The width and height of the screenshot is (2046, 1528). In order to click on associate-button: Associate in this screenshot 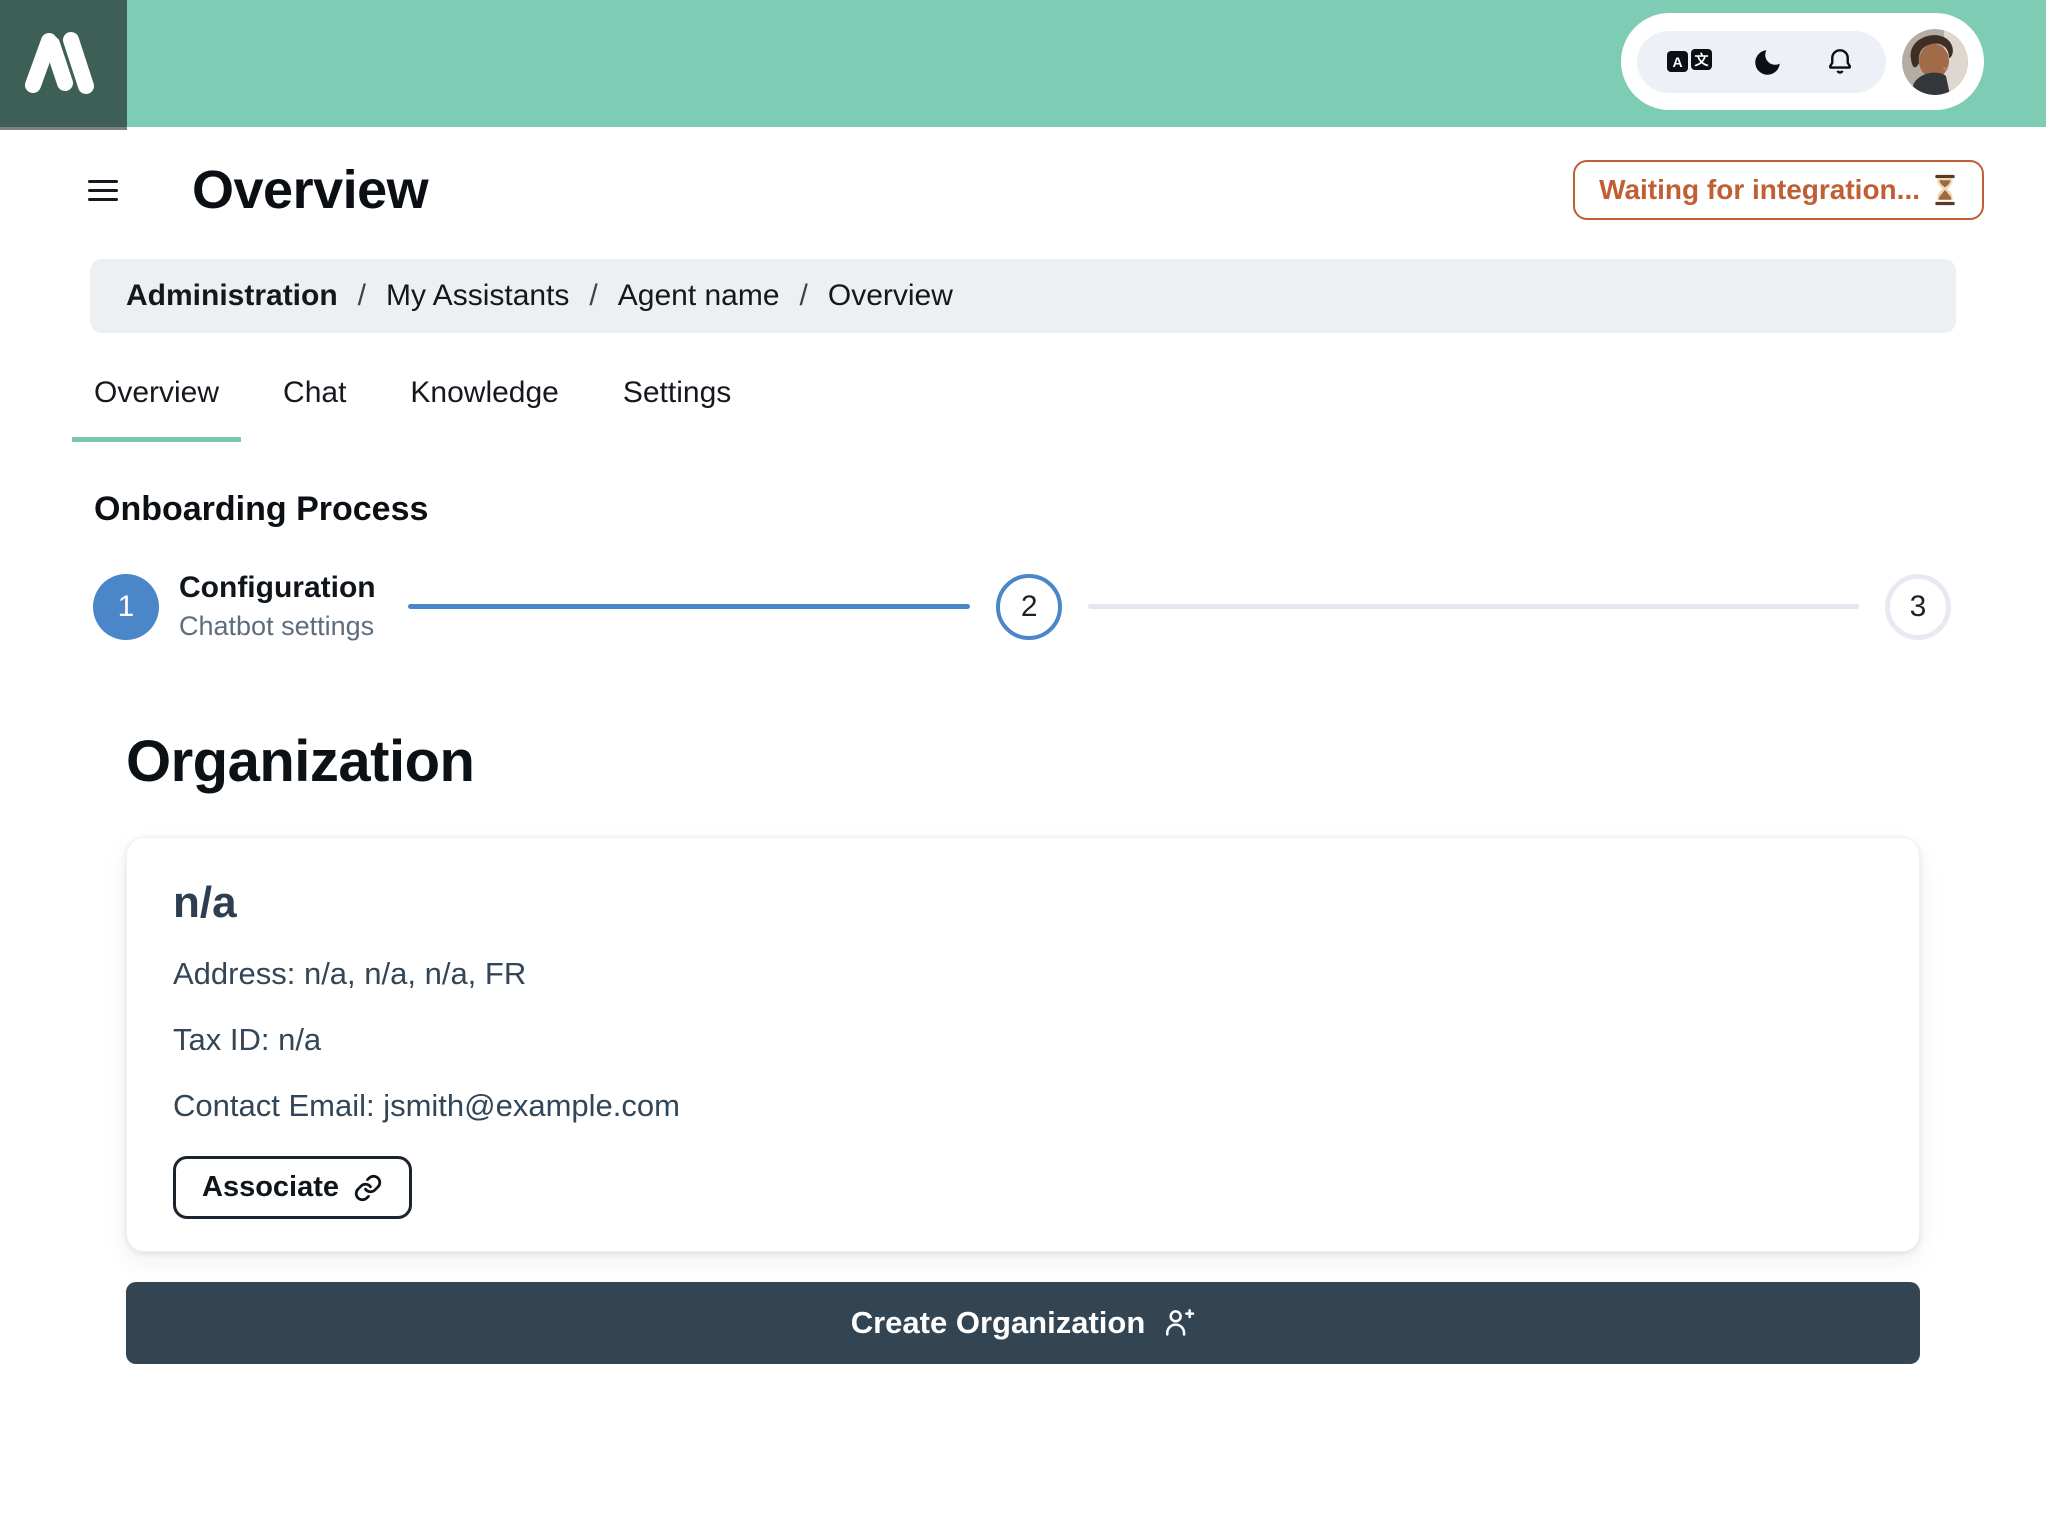, I will do `click(293, 1187)`.